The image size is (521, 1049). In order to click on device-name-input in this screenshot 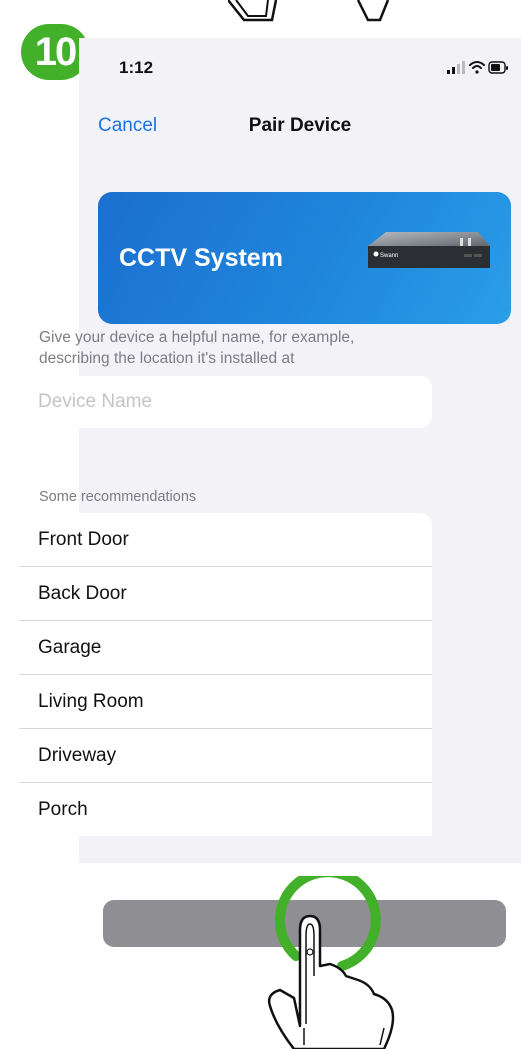, I will do `click(225, 402)`.